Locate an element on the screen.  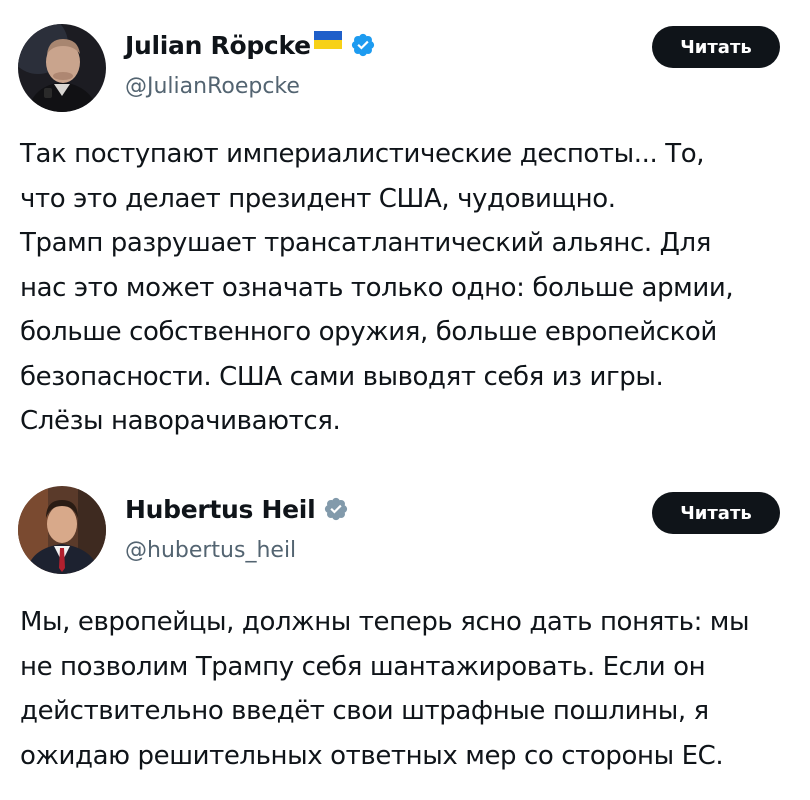
author-handle: @hubertus_heil is located at coordinates (210, 550).